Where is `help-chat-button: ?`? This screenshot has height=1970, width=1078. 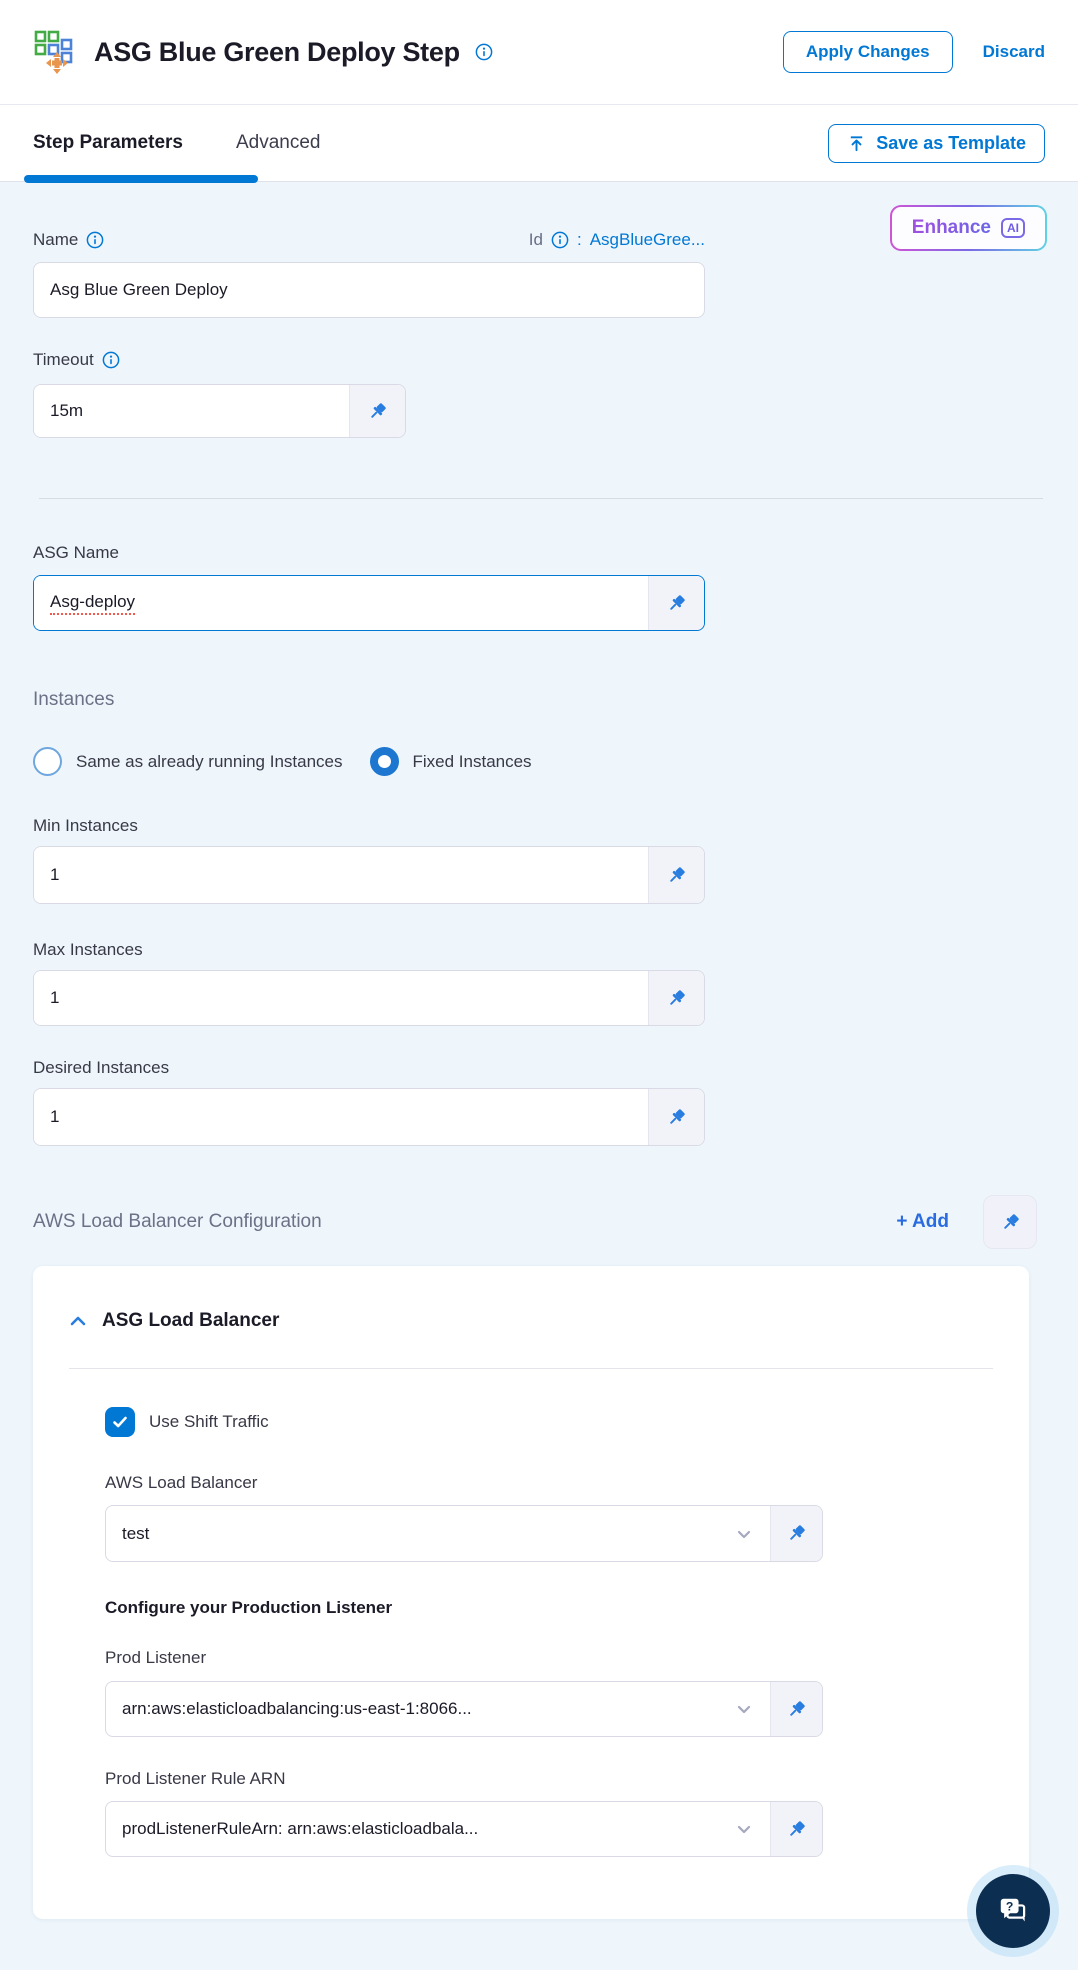
help-chat-button: ? is located at coordinates (1013, 1911).